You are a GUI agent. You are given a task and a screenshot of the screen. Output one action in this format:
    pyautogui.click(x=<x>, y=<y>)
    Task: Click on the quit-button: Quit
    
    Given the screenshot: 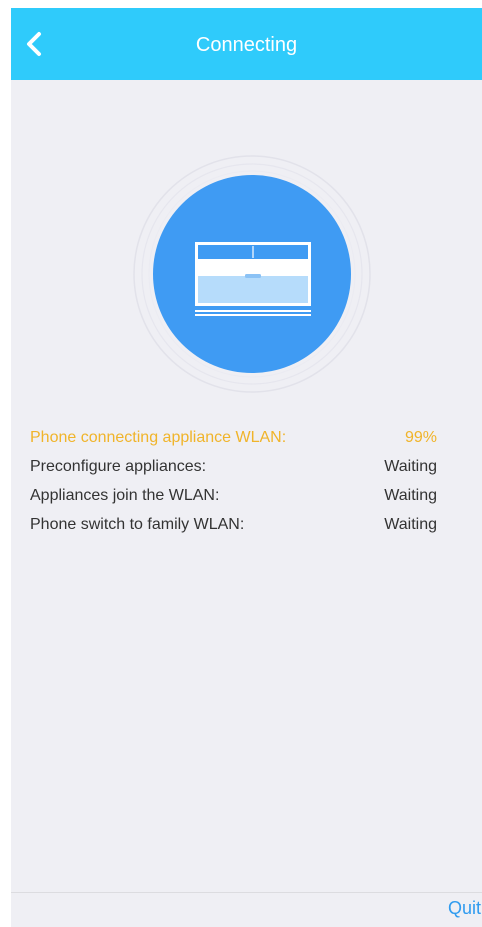 What is the action you would take?
    pyautogui.click(x=464, y=908)
    